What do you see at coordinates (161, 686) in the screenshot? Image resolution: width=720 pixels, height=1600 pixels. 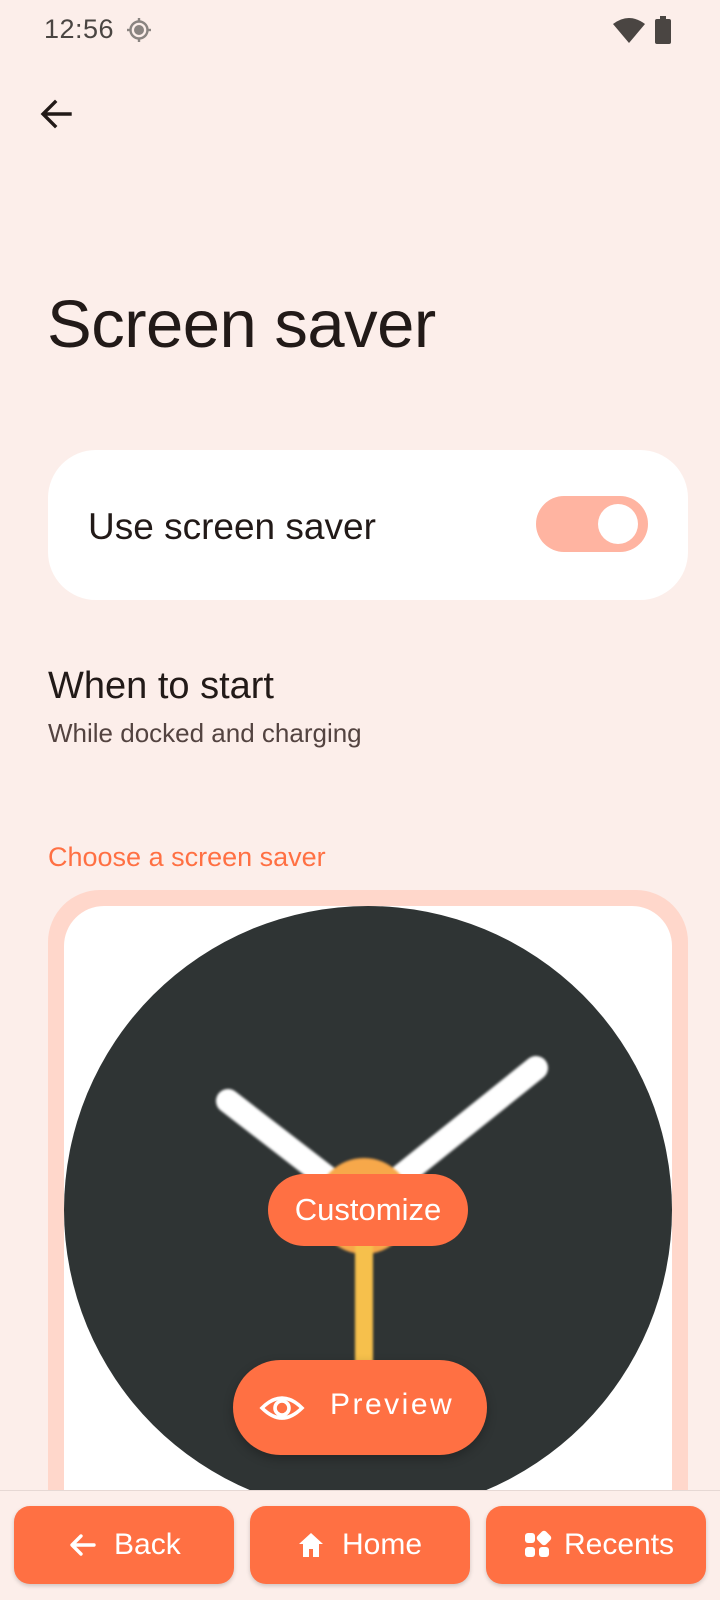 I see `when-to-start-title: When to start` at bounding box center [161, 686].